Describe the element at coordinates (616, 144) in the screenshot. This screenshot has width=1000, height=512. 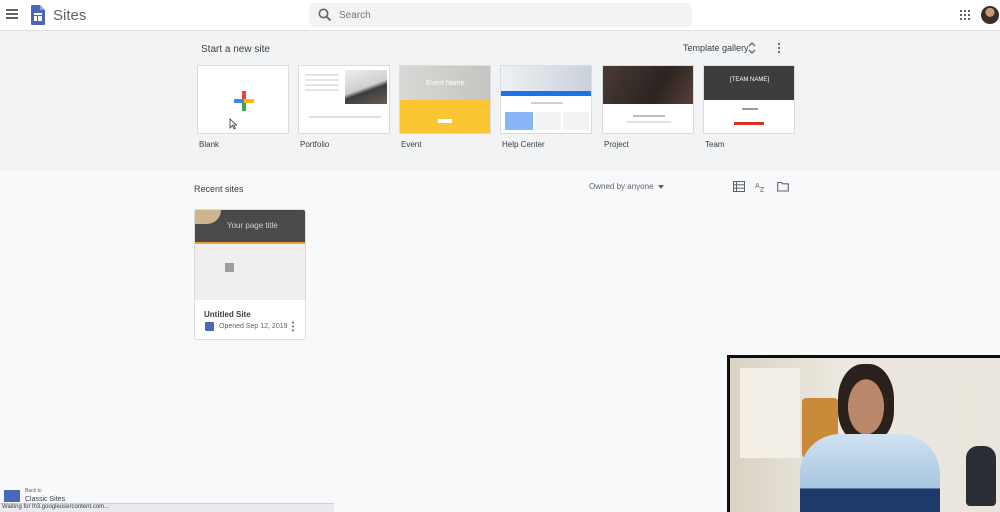
I see `template-label: Project` at that location.